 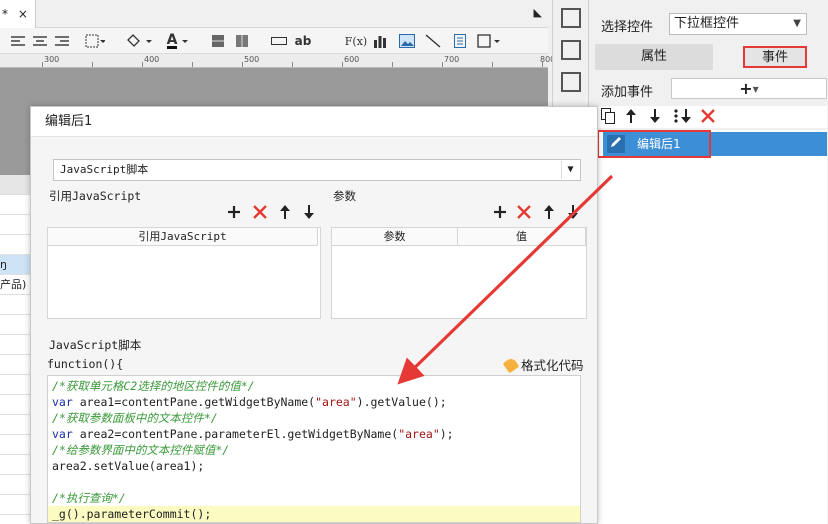 What do you see at coordinates (104, 169) in the screenshot?
I see `event-type-value: JavaScript脚本` at bounding box center [104, 169].